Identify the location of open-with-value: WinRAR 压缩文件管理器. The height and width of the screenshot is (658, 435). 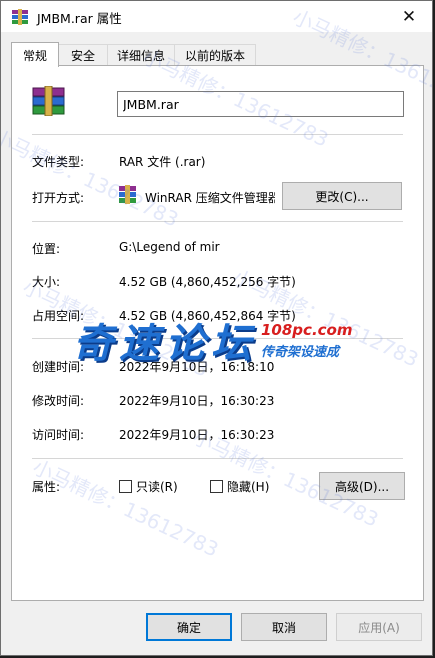
(210, 198).